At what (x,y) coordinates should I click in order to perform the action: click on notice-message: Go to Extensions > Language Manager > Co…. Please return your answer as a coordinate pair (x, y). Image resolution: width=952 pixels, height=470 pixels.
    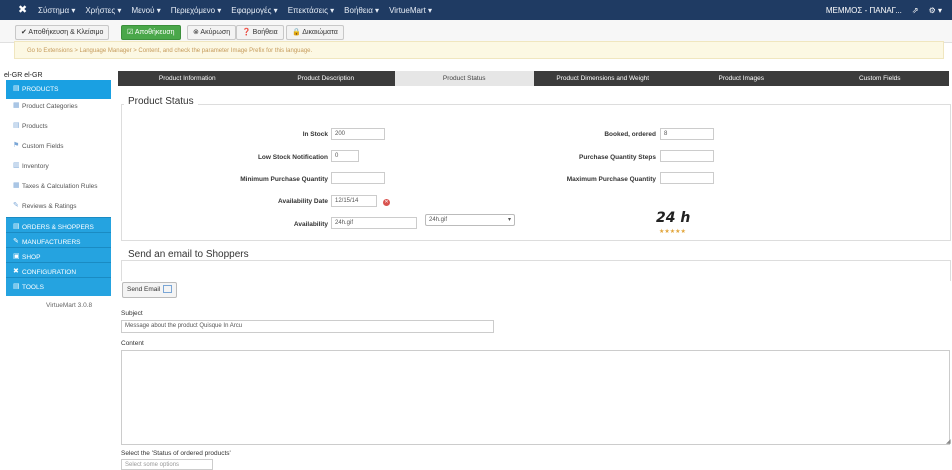
    Looking at the image, I should click on (479, 50).